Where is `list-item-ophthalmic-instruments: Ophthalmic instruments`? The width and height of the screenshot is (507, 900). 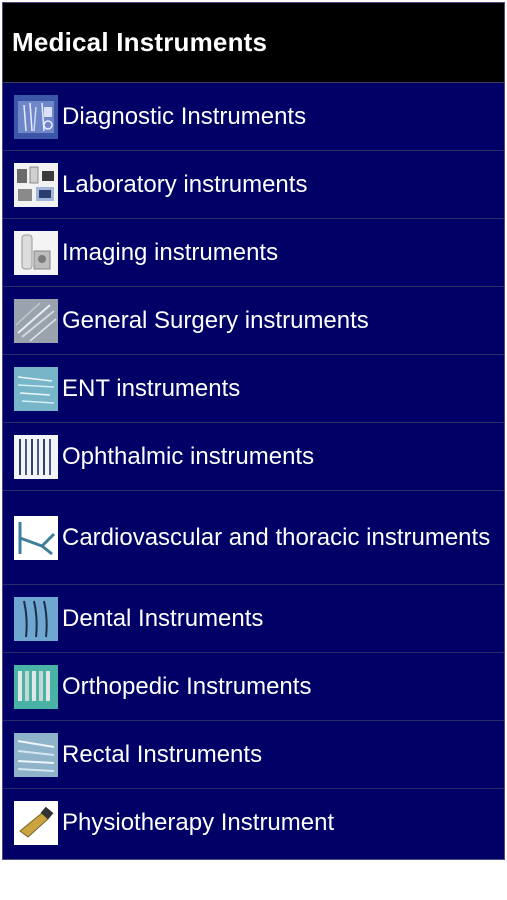
list-item-ophthalmic-instruments: Ophthalmic instruments is located at coordinates (253, 457).